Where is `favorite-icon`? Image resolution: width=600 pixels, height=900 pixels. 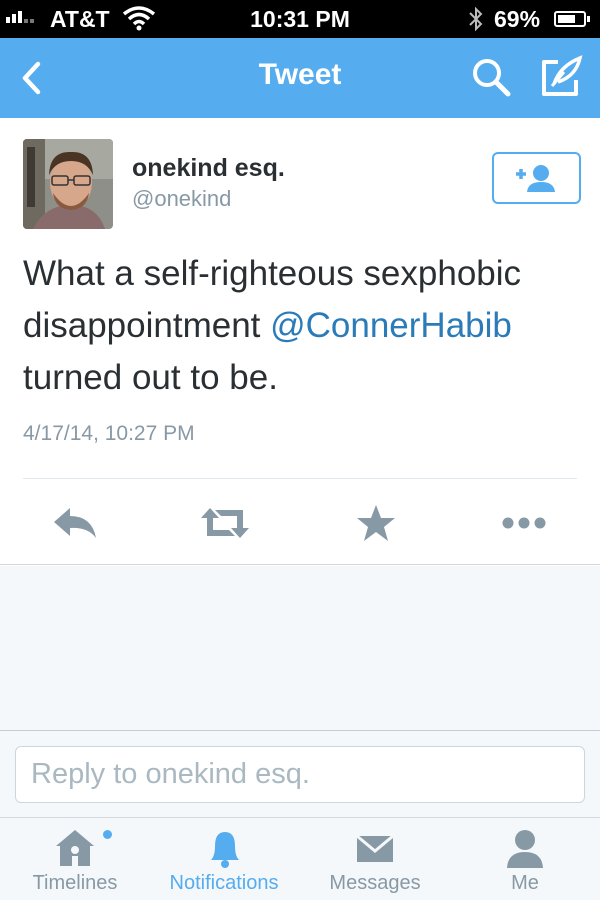 favorite-icon is located at coordinates (376, 523).